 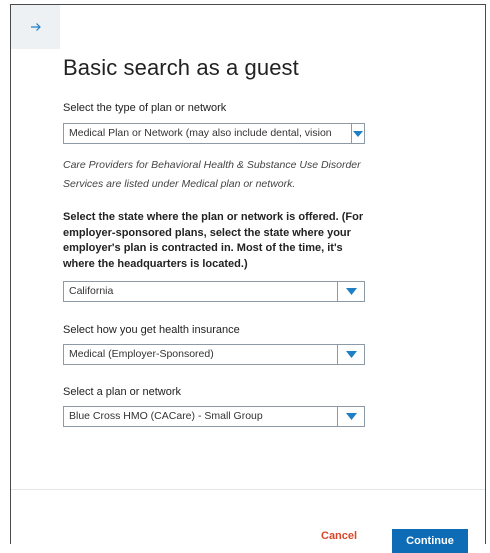 What do you see at coordinates (214, 291) in the screenshot?
I see `state-select: California` at bounding box center [214, 291].